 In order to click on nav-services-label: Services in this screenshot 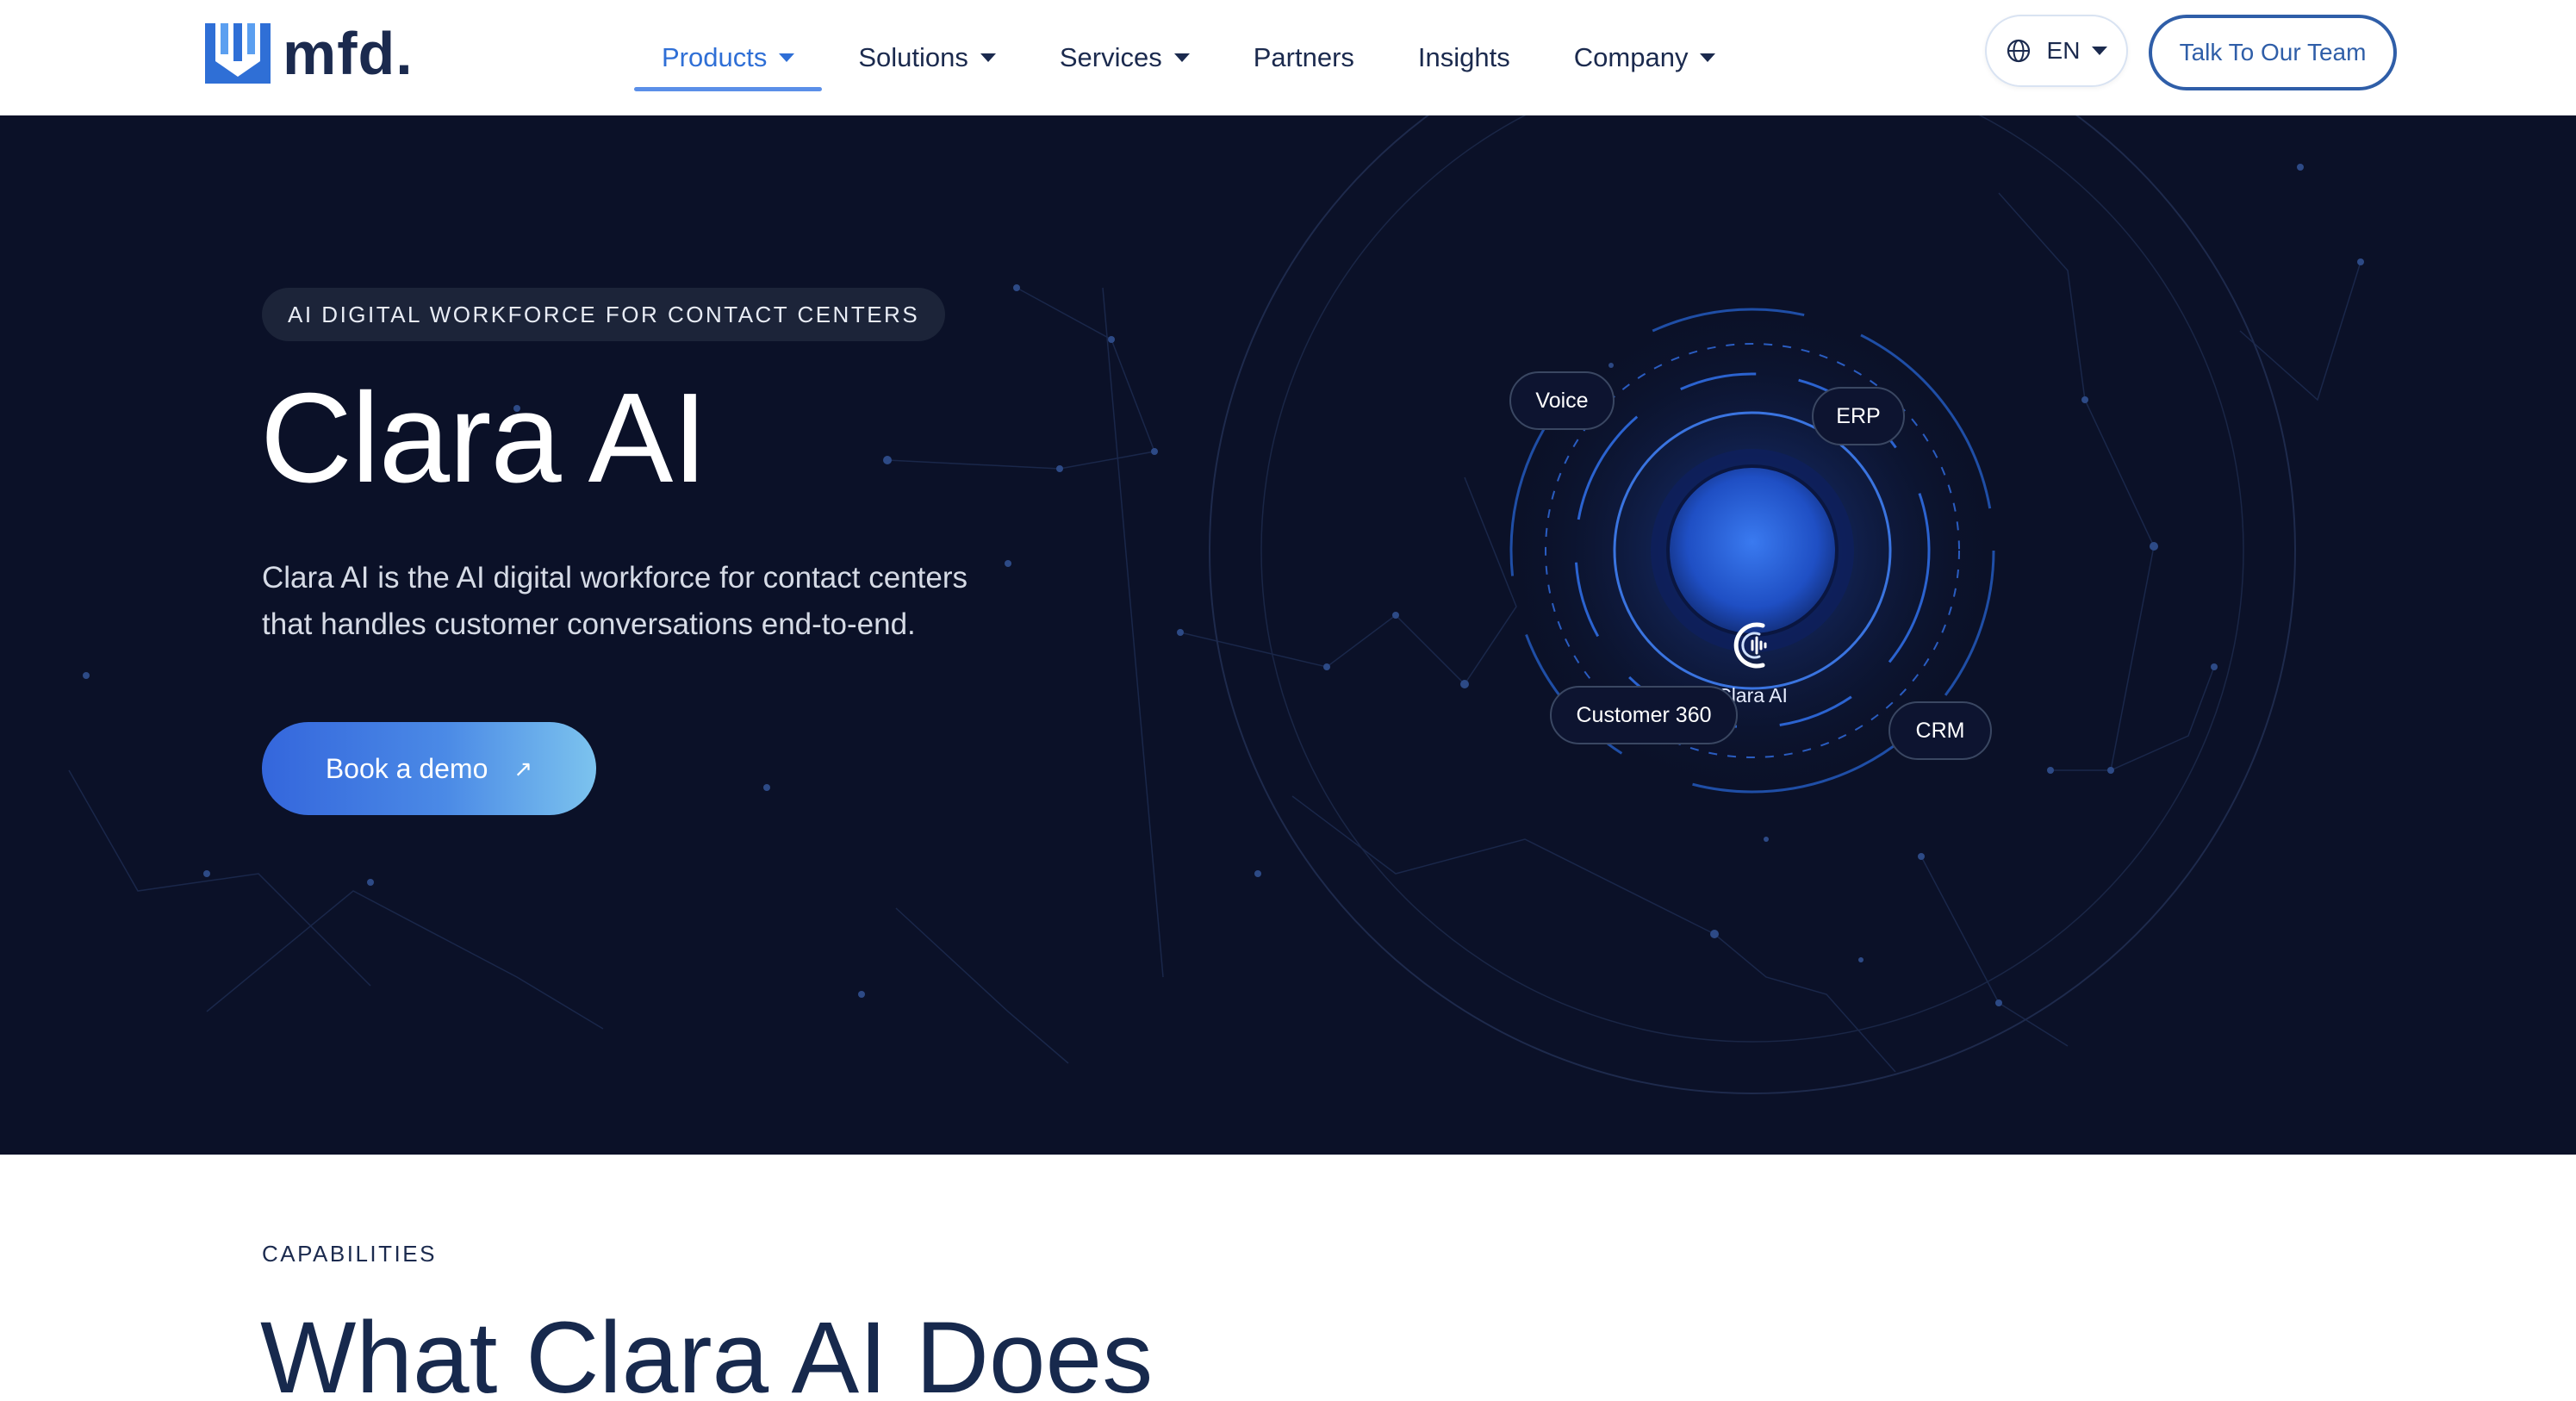, I will do `click(1111, 57)`.